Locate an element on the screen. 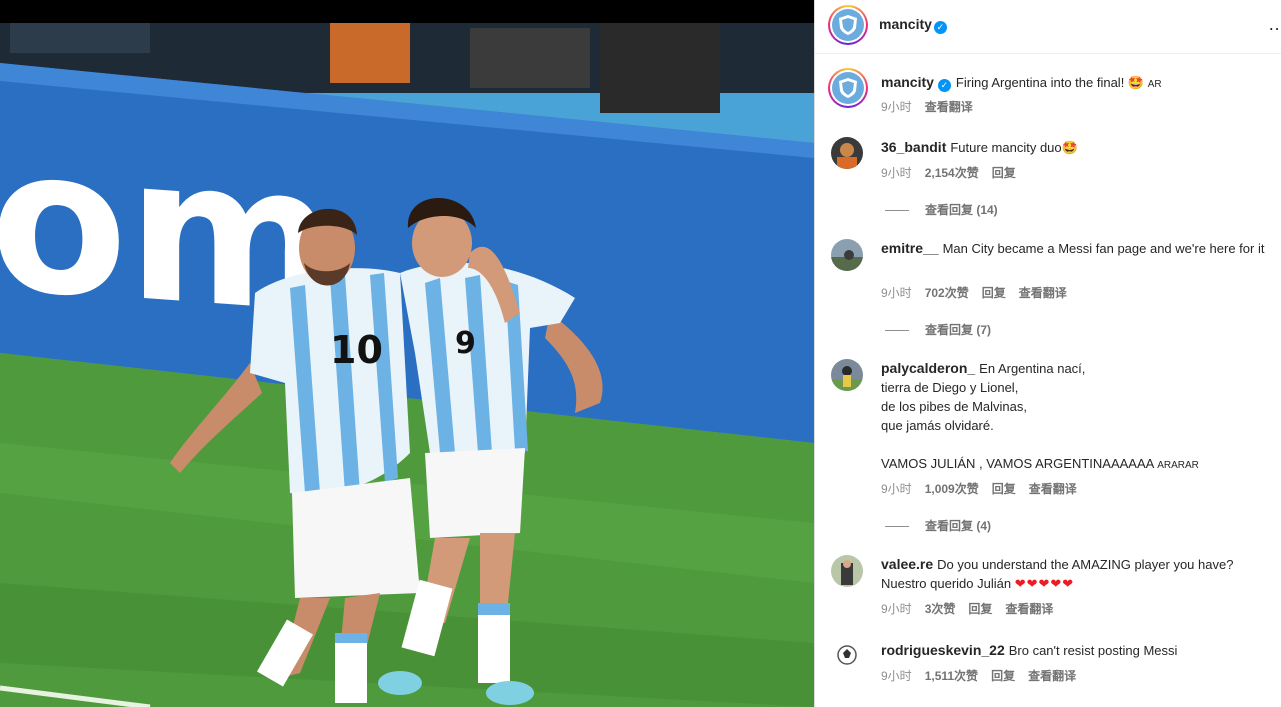 This screenshot has width=1281, height=707. comment-username: valee.re is located at coordinates (907, 564).